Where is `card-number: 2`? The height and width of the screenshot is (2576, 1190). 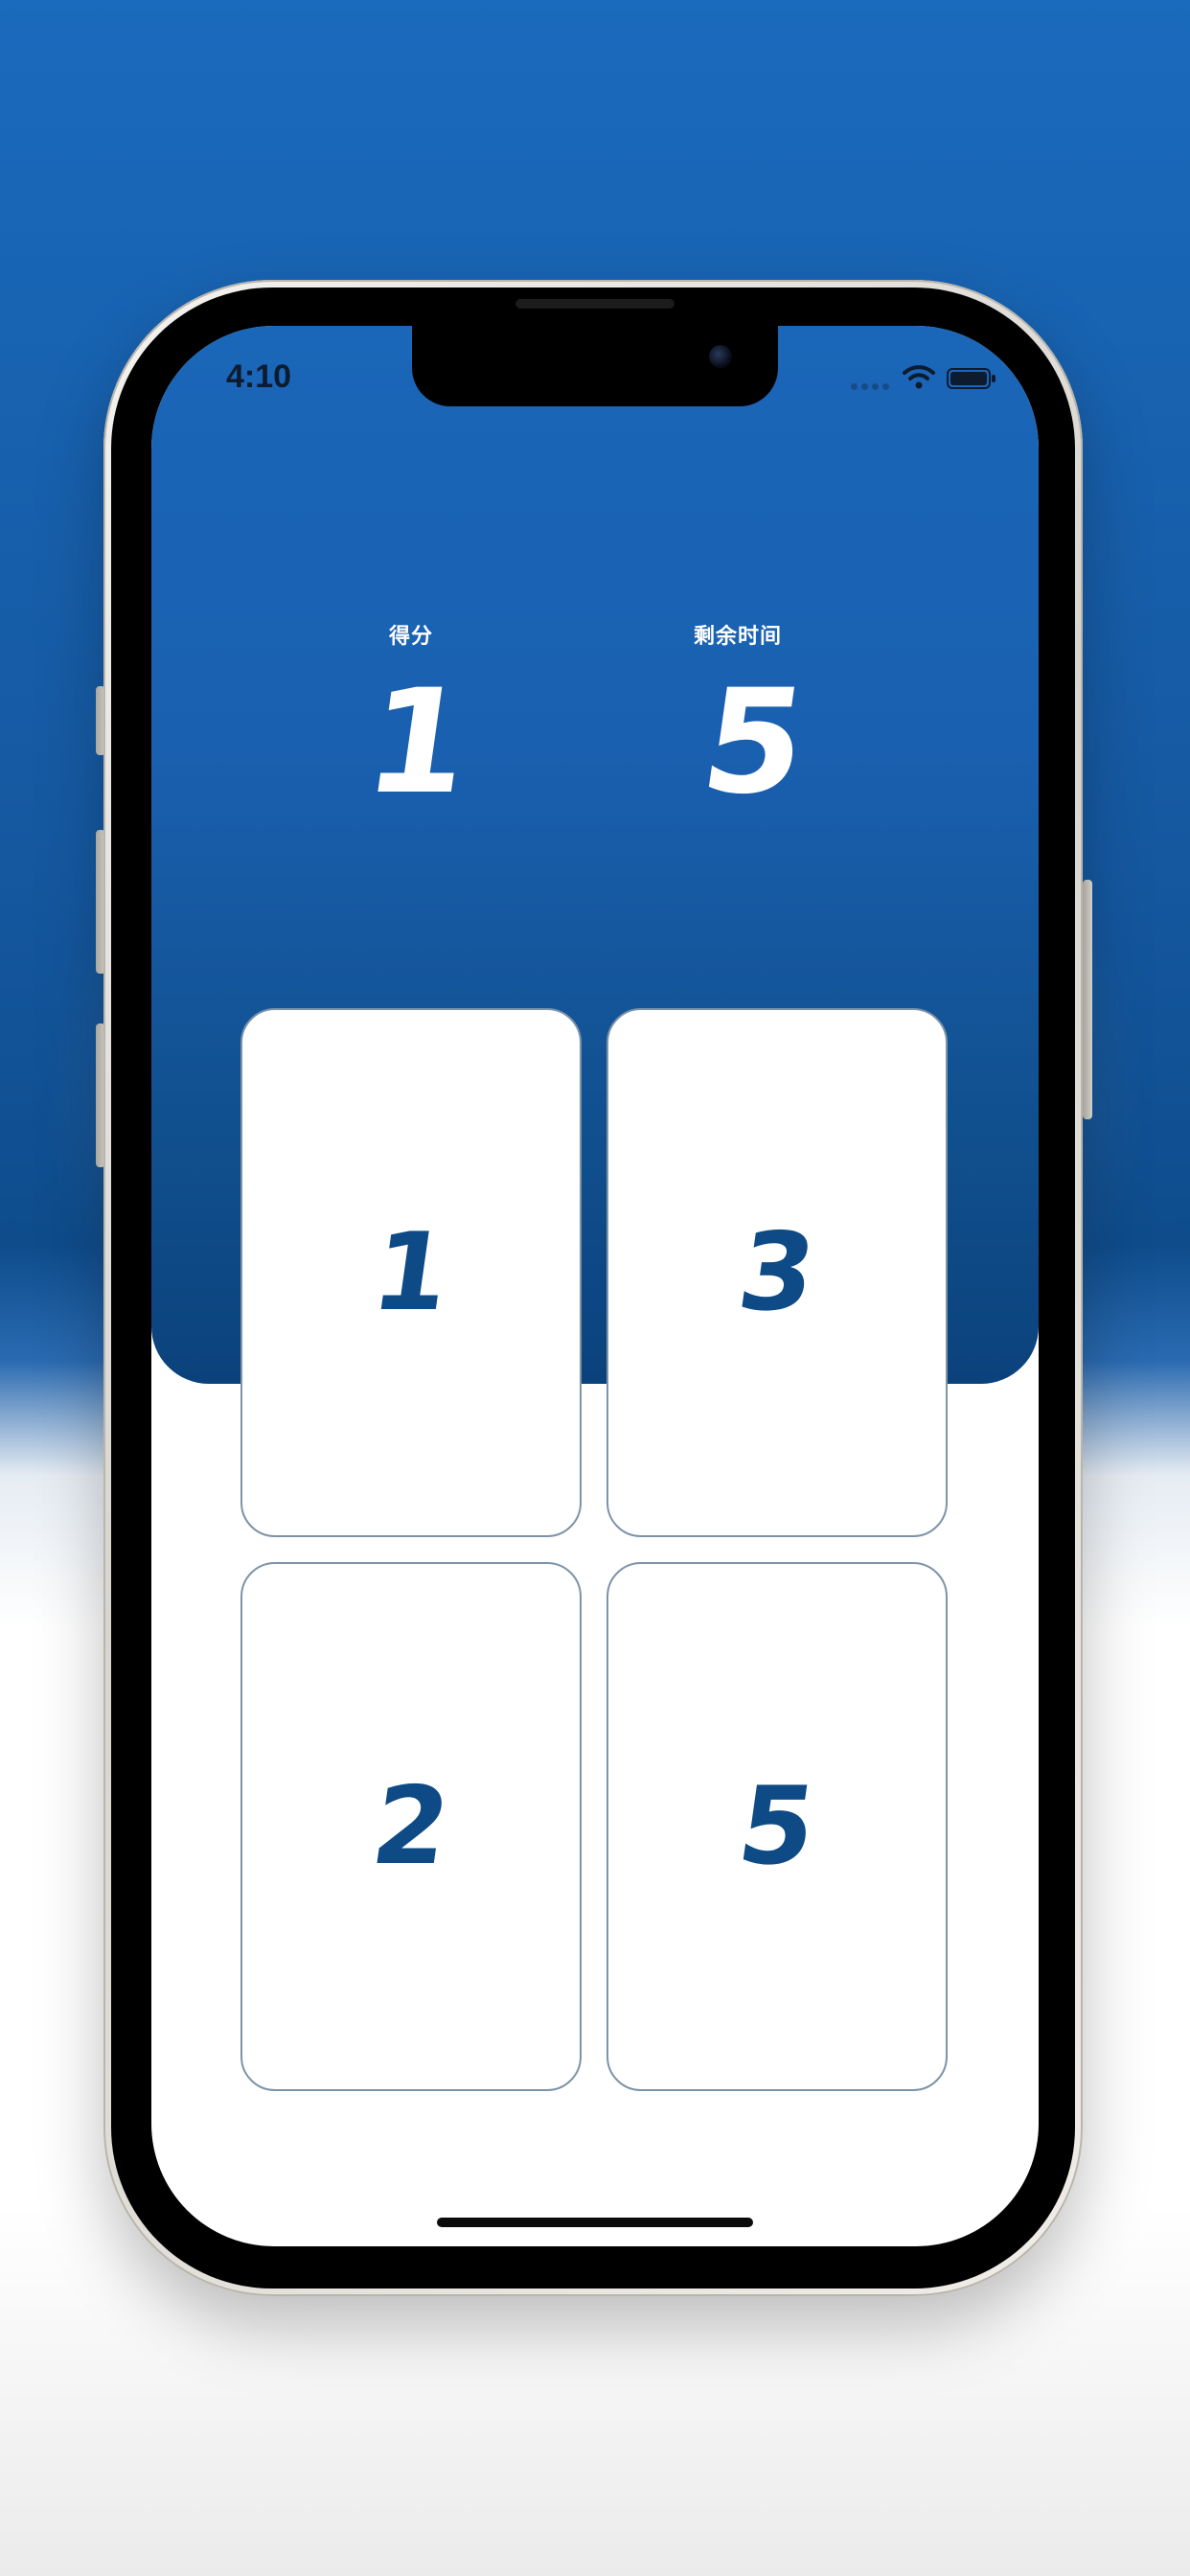 card-number: 2 is located at coordinates (411, 1826).